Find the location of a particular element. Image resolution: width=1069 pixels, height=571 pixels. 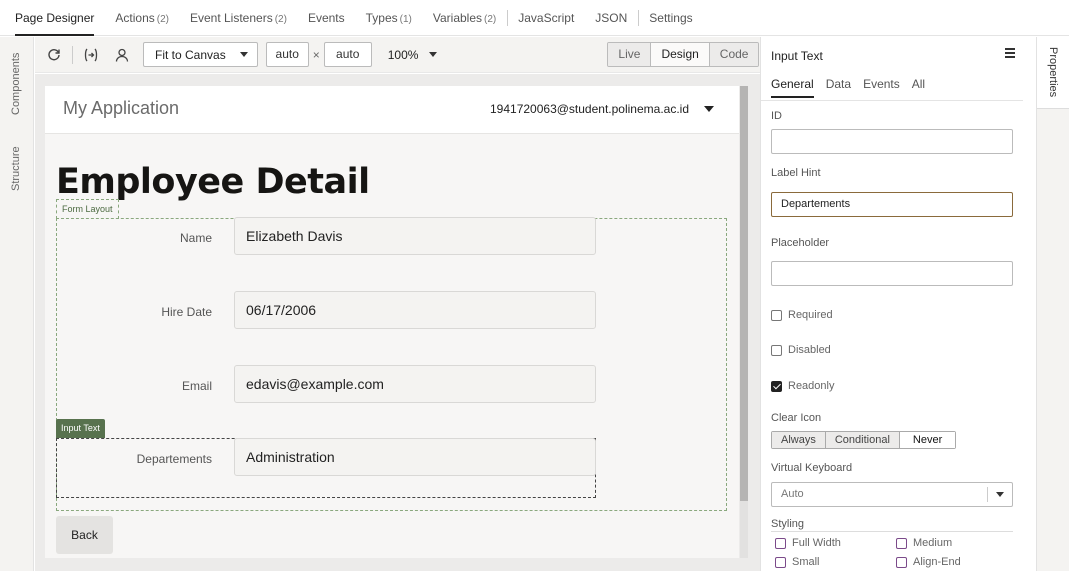

form-layout-tag: Form Layout is located at coordinates (87, 209).